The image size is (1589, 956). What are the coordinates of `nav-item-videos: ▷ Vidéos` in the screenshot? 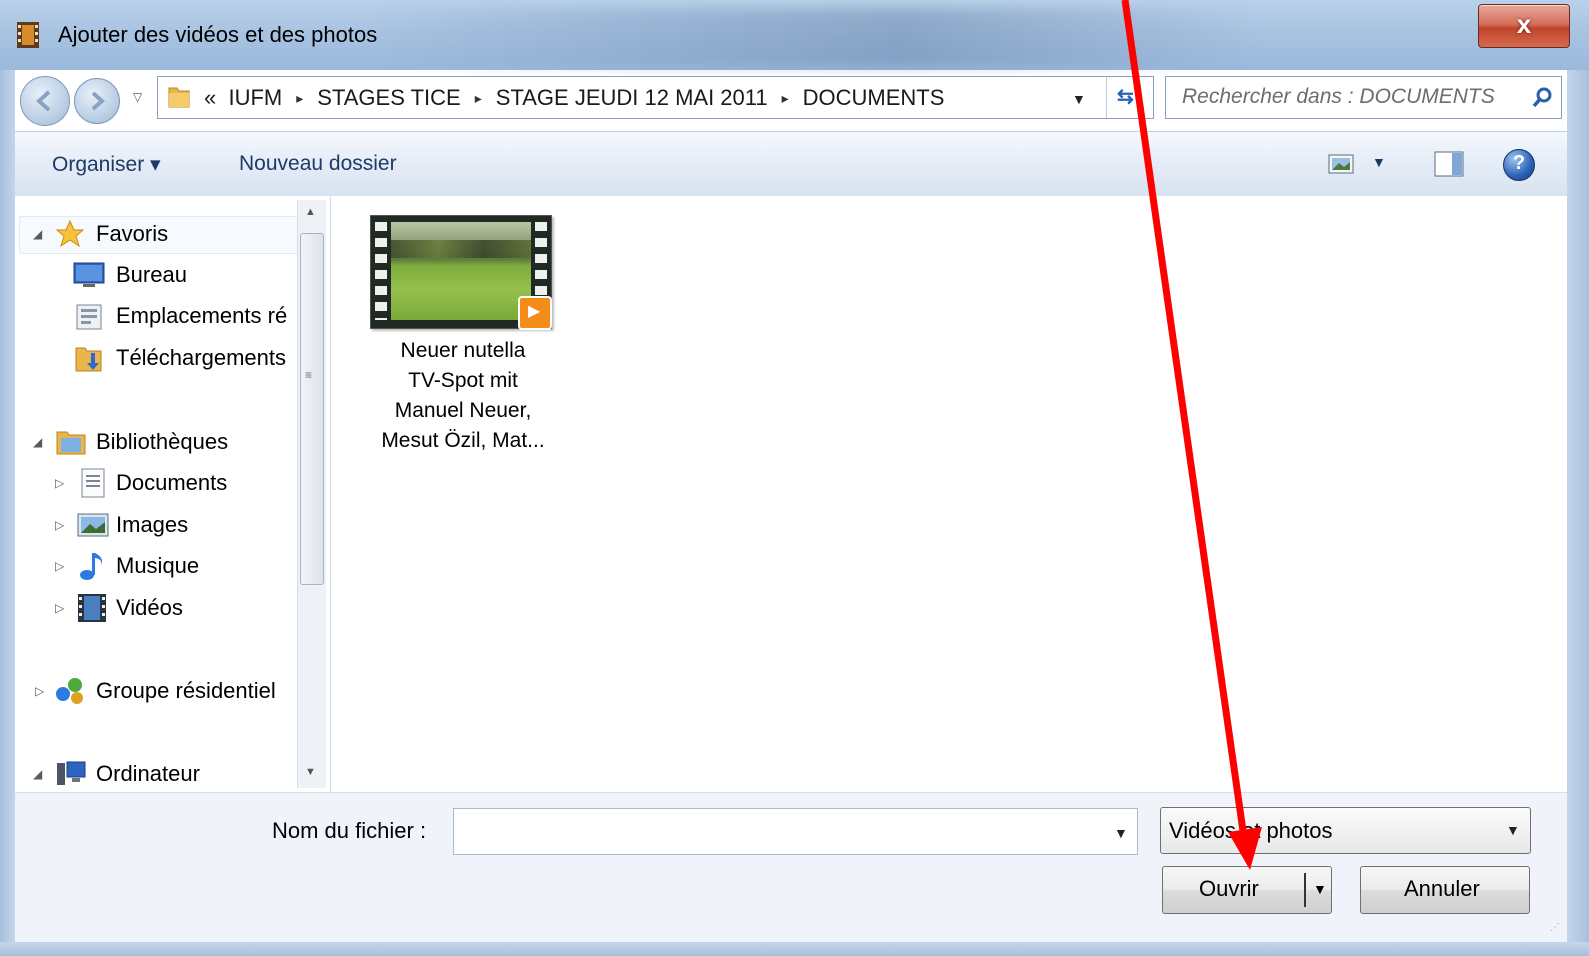 It's located at (179, 609).